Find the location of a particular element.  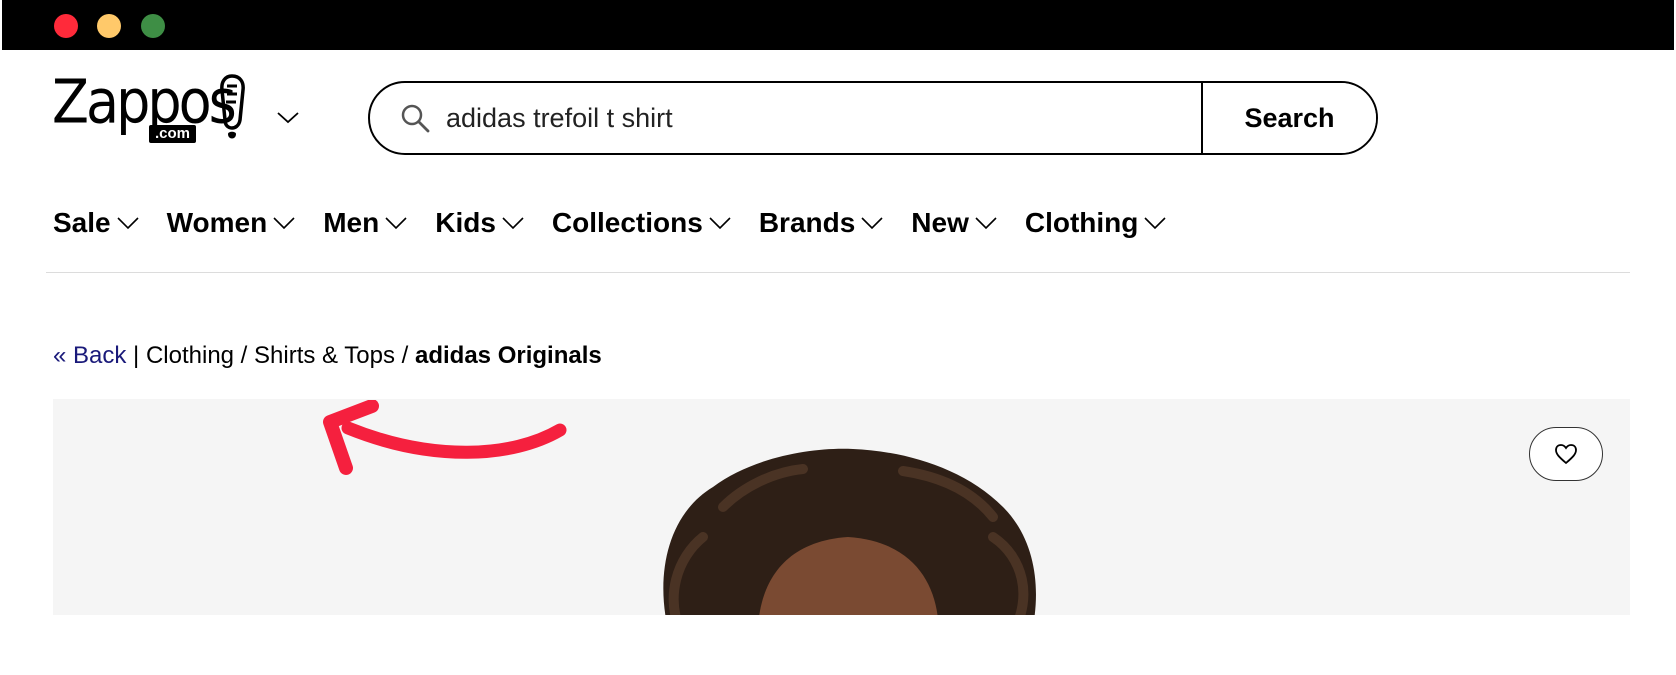

search-bar: Search is located at coordinates (873, 118).